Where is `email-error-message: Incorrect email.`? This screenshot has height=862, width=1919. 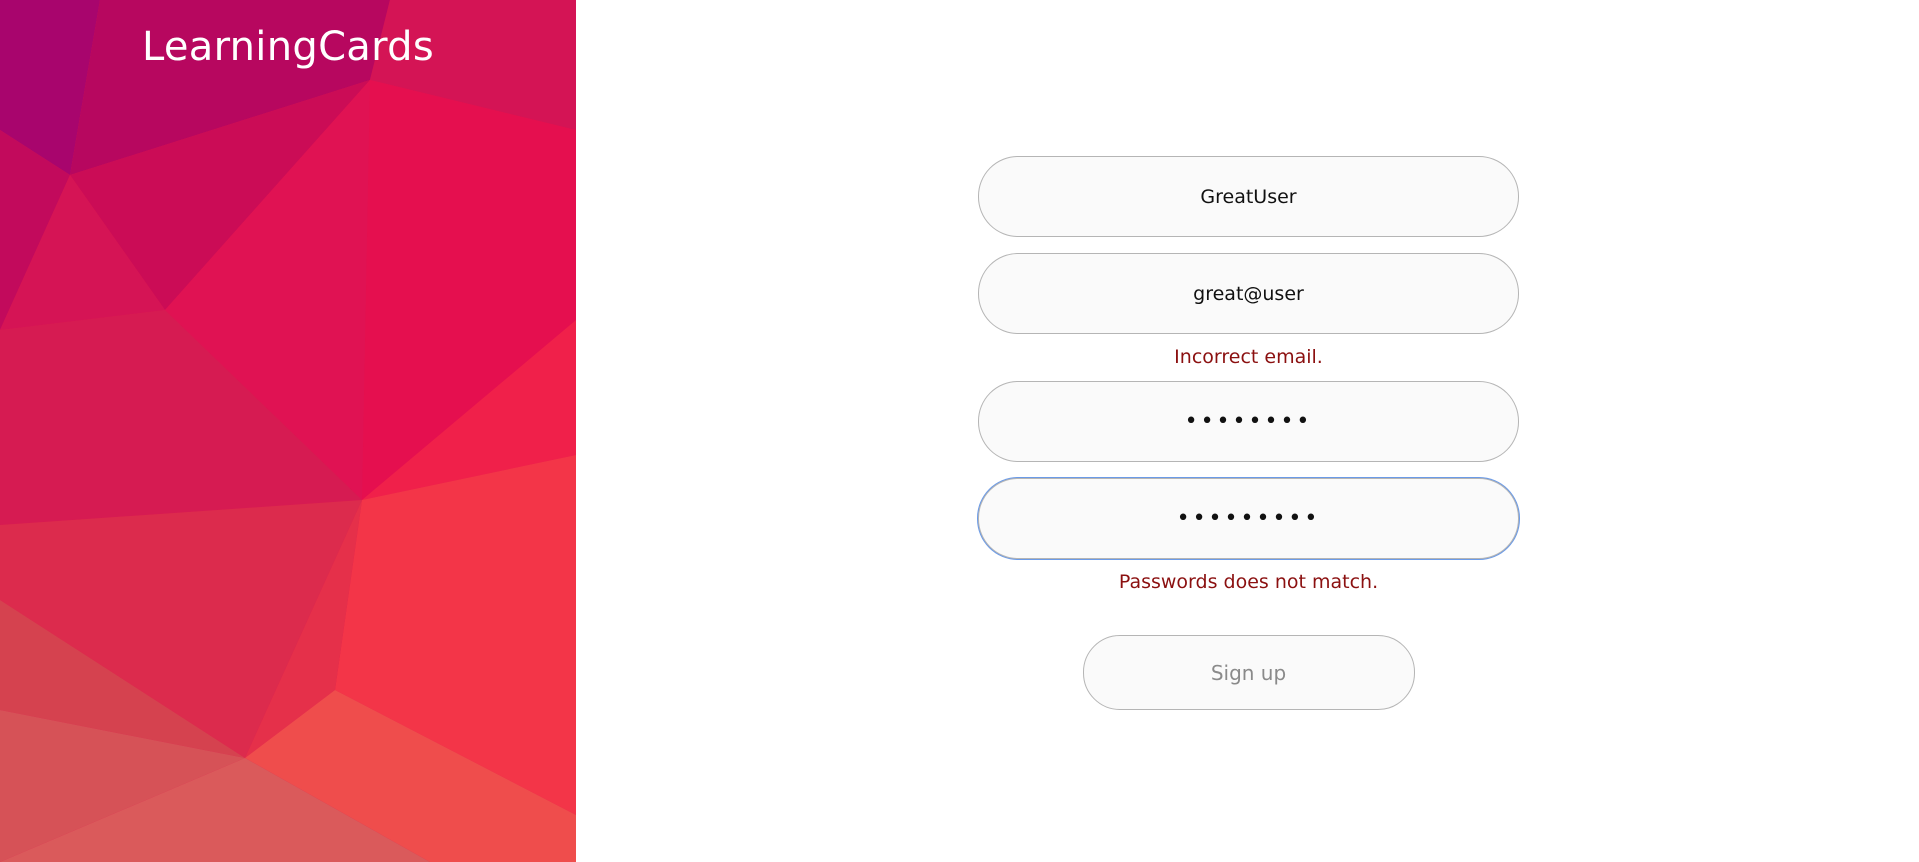 email-error-message: Incorrect email. is located at coordinates (1248, 357).